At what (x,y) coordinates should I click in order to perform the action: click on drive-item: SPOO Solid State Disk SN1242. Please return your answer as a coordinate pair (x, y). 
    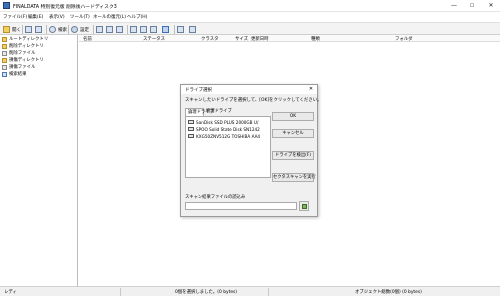
    Looking at the image, I should click on (229, 129).